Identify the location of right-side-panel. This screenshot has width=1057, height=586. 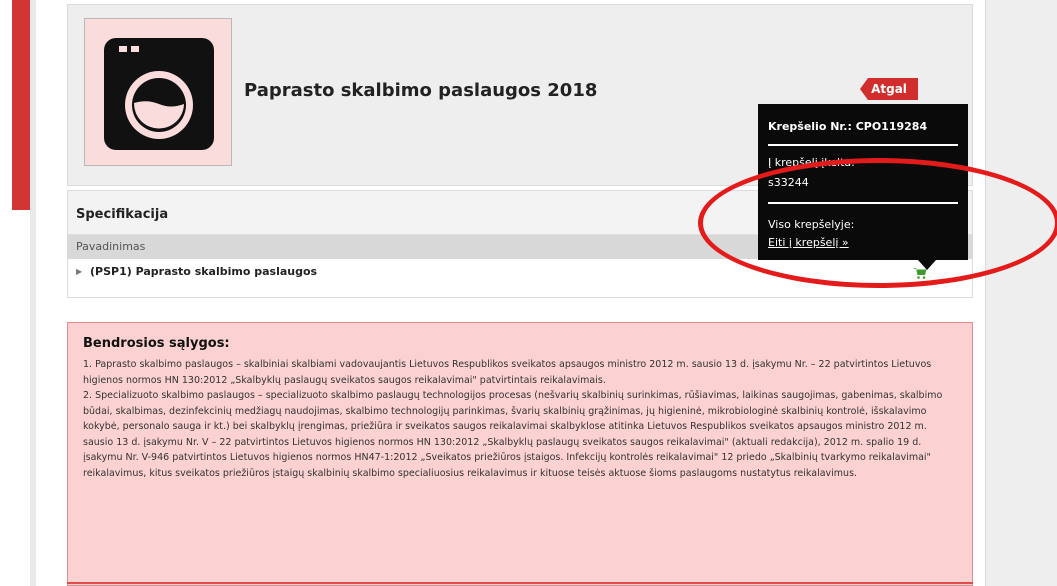
(1021, 293).